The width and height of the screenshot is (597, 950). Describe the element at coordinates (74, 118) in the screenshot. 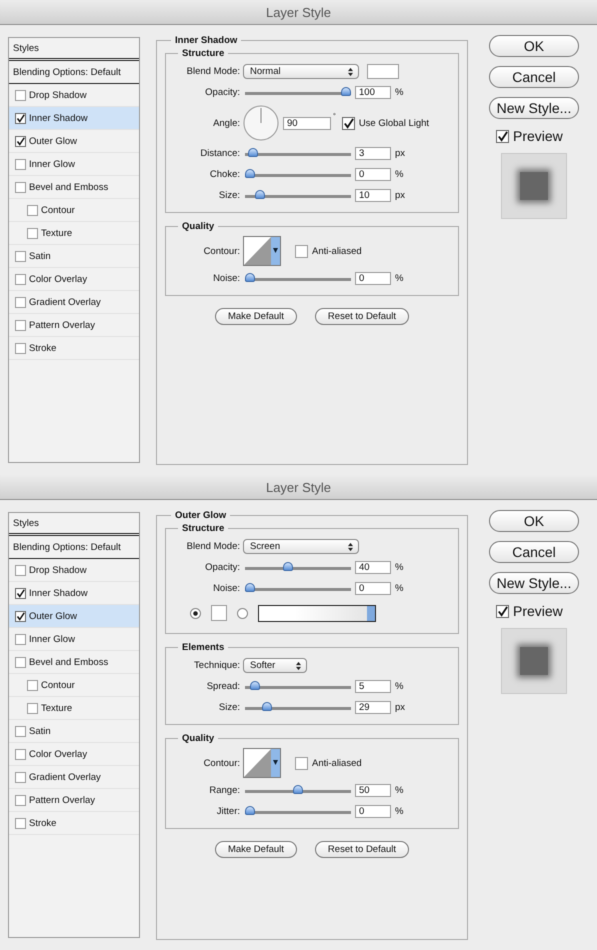

I see `list-item: Inner Shadow` at that location.